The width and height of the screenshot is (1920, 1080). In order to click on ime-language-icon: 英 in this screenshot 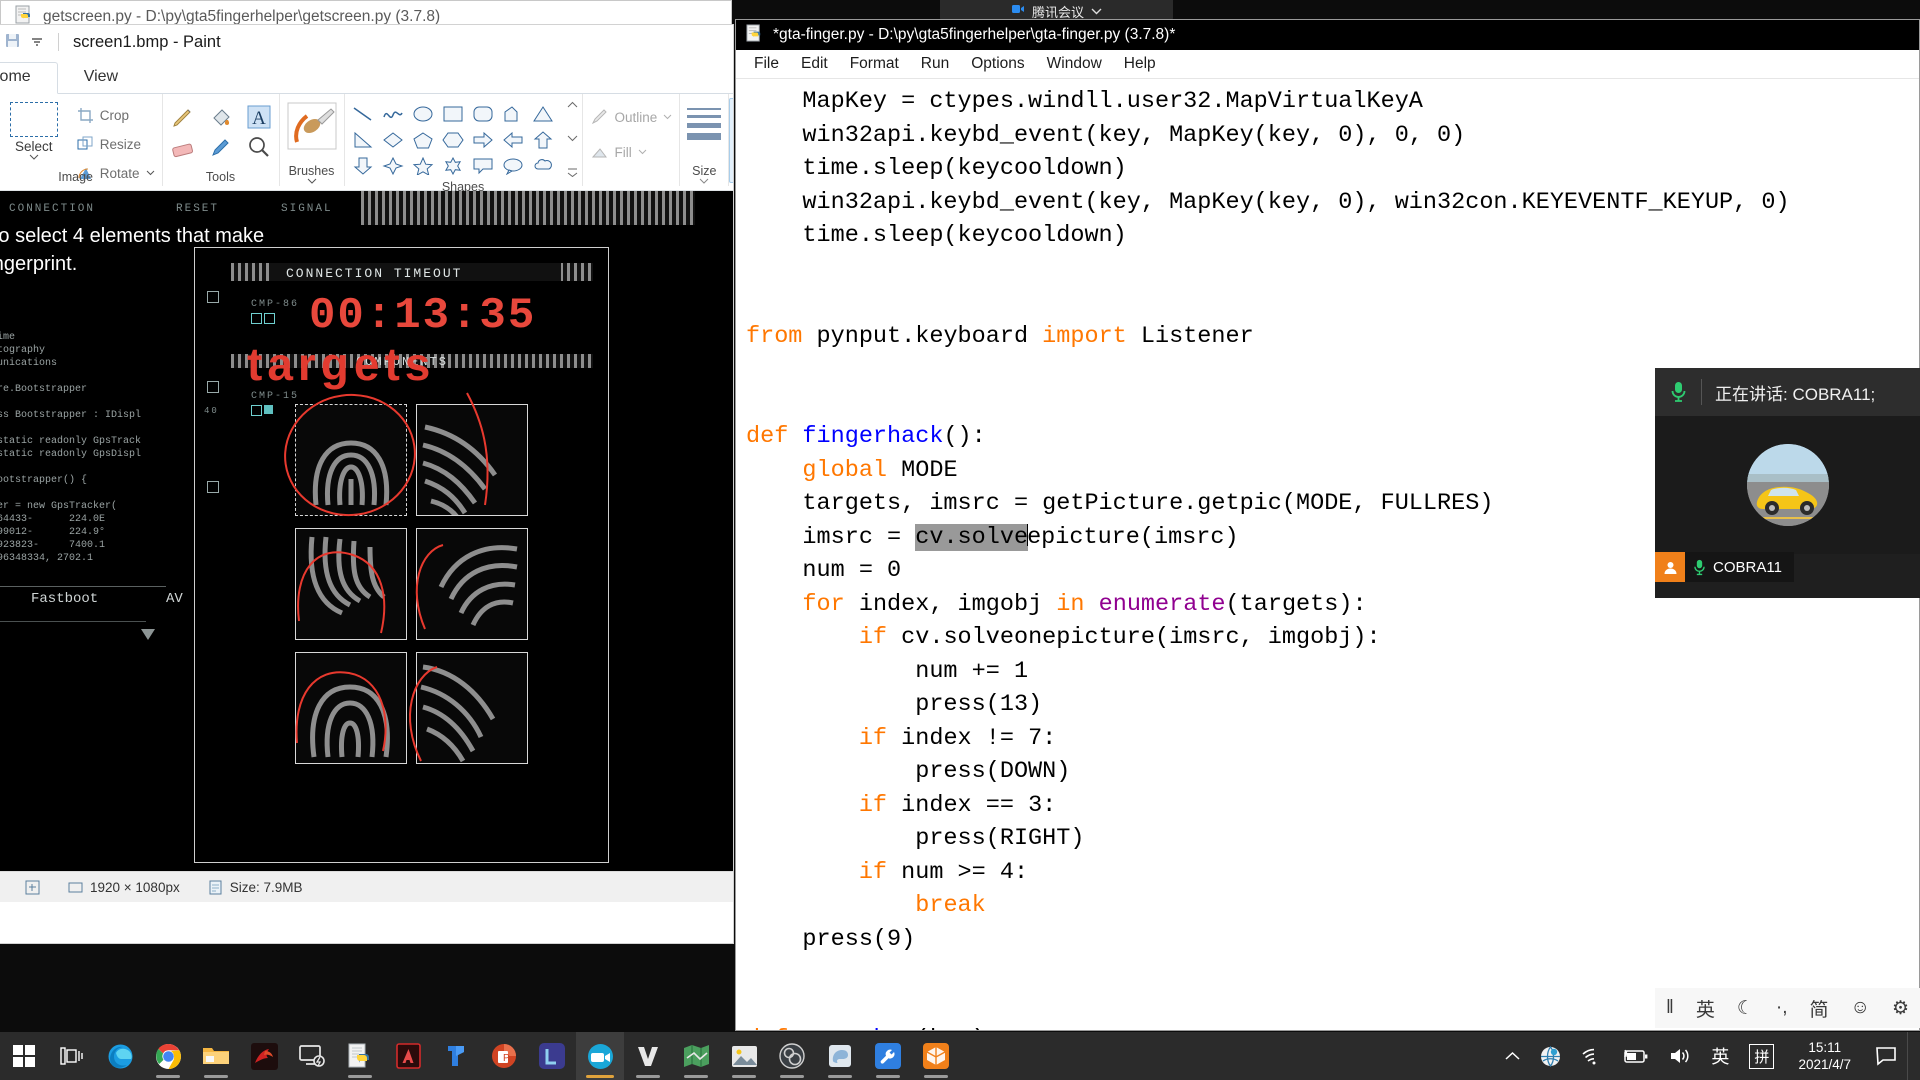, I will do `click(1705, 1008)`.